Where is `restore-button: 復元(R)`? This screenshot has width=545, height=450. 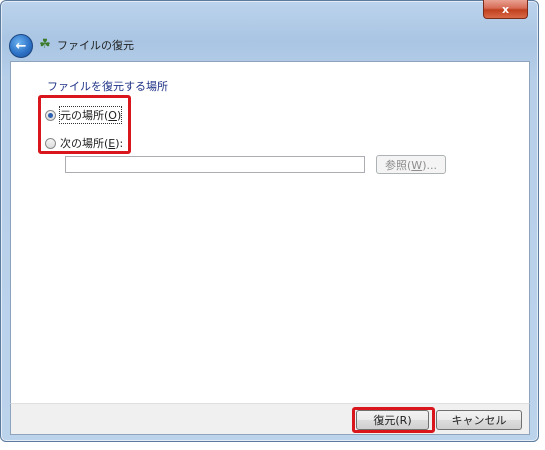
restore-button: 復元(R) is located at coordinates (392, 420).